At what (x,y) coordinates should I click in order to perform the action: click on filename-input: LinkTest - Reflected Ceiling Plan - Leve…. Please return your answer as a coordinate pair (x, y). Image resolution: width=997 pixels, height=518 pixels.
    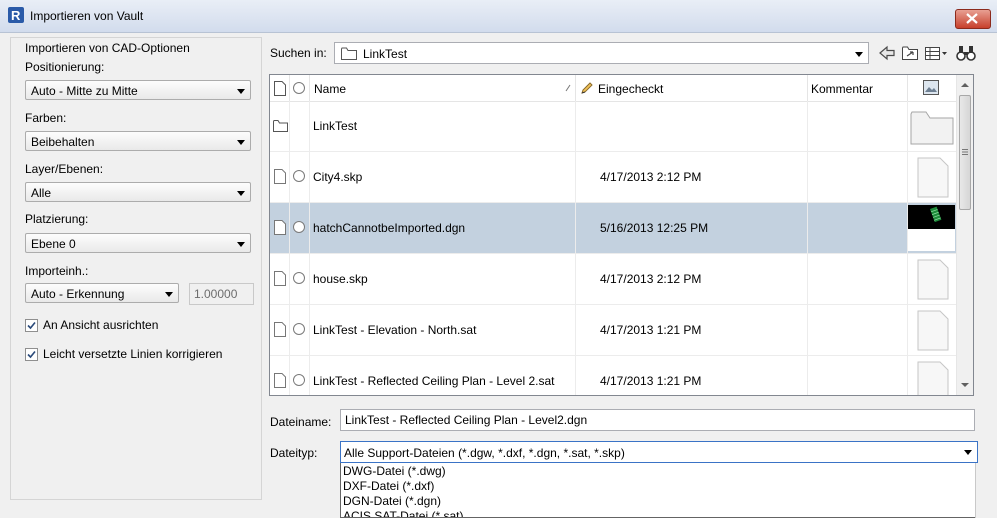
    Looking at the image, I should click on (657, 420).